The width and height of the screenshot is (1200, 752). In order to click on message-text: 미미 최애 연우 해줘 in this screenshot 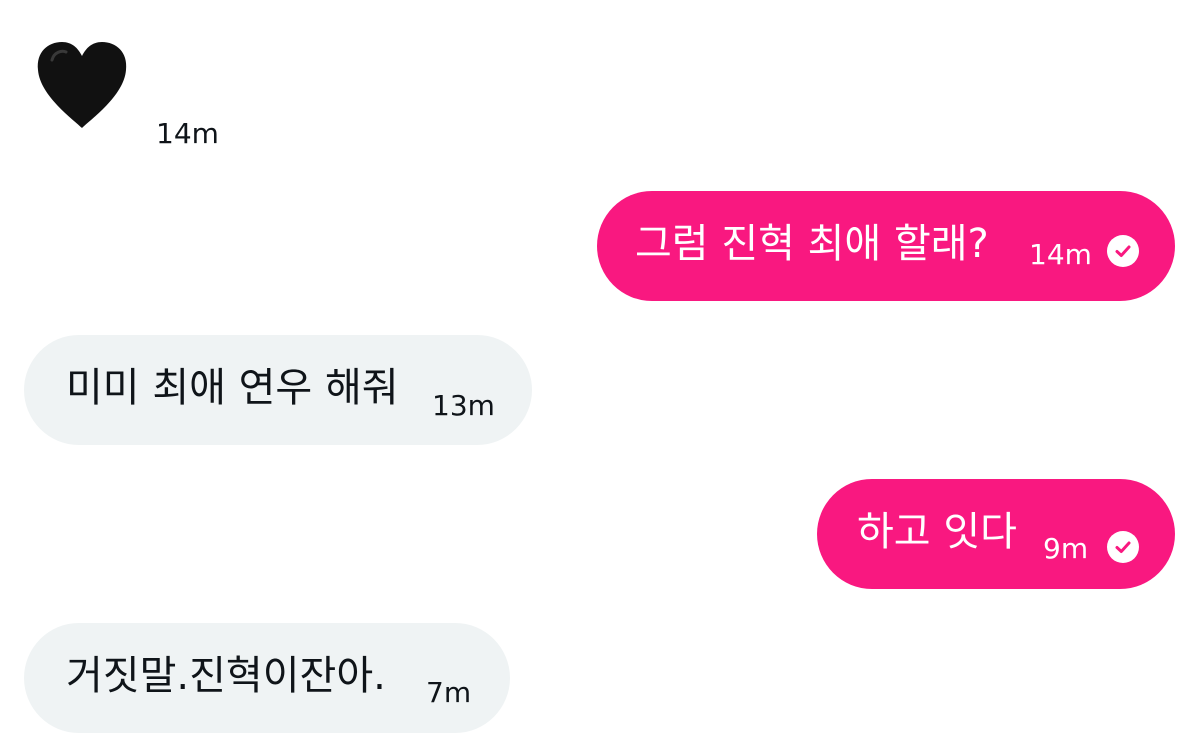, I will do `click(232, 388)`.